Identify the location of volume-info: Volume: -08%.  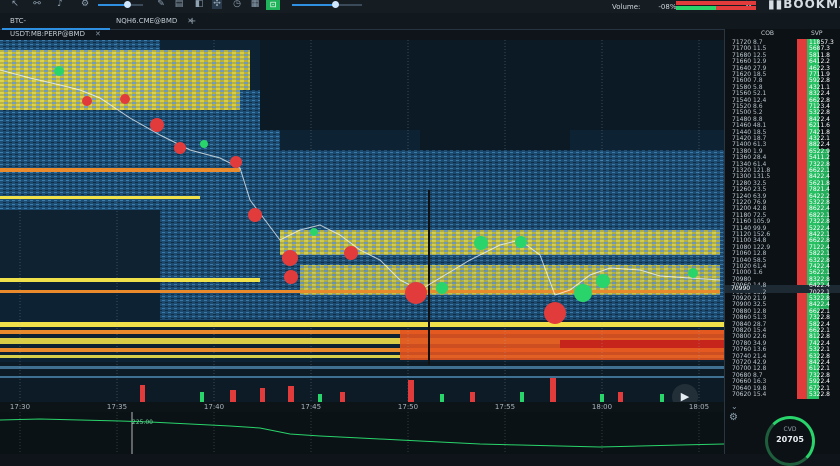
(644, 5).